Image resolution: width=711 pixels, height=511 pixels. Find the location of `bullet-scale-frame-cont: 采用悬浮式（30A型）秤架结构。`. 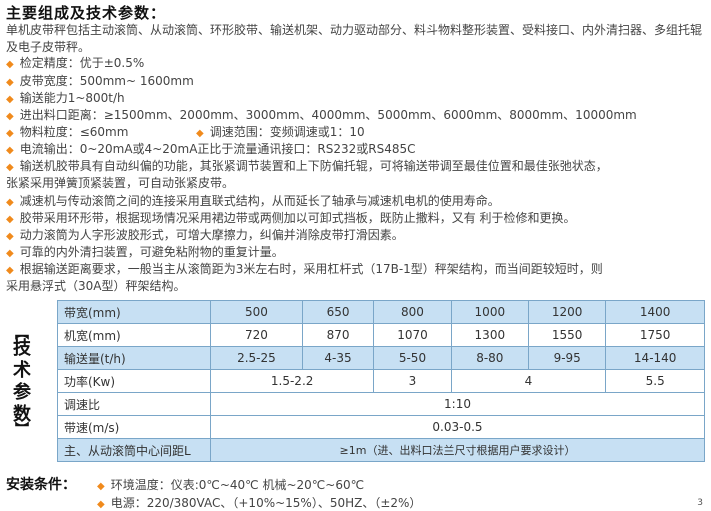

bullet-scale-frame-cont: 采用悬浮式（30A型）秤架结构。 is located at coordinates (96, 286).